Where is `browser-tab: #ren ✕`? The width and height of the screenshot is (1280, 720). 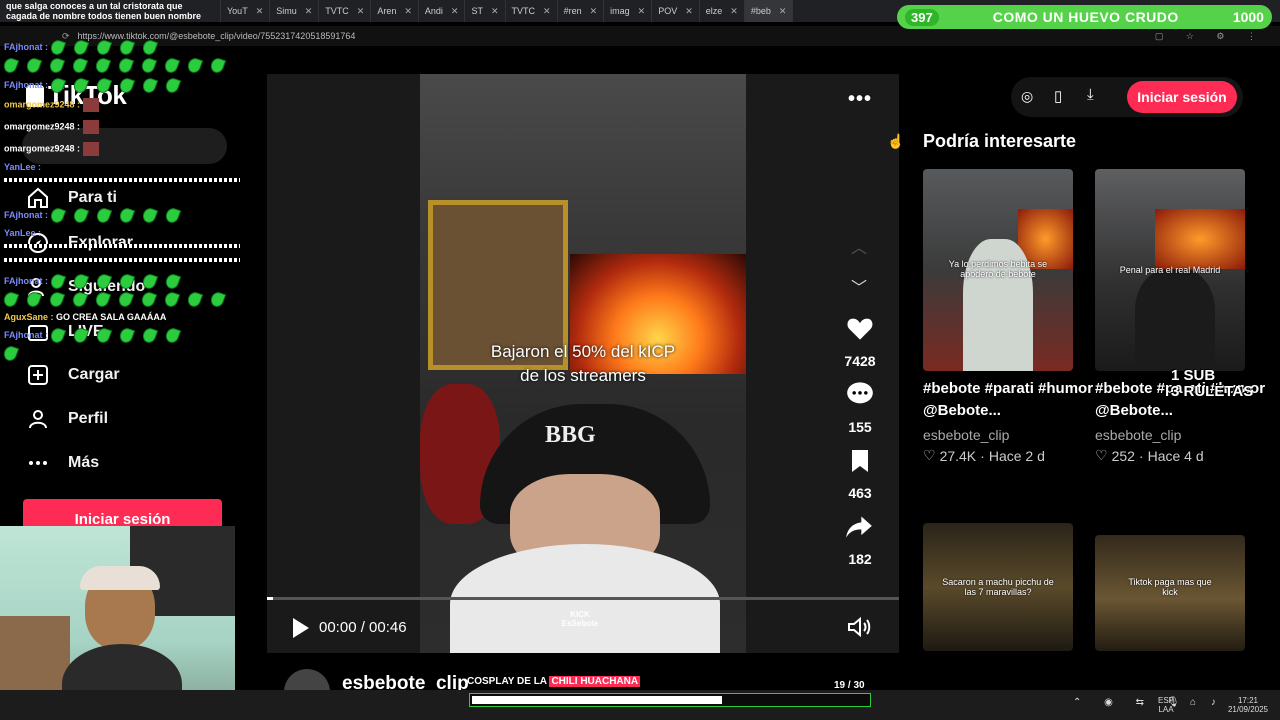 browser-tab: #ren ✕ is located at coordinates (581, 11).